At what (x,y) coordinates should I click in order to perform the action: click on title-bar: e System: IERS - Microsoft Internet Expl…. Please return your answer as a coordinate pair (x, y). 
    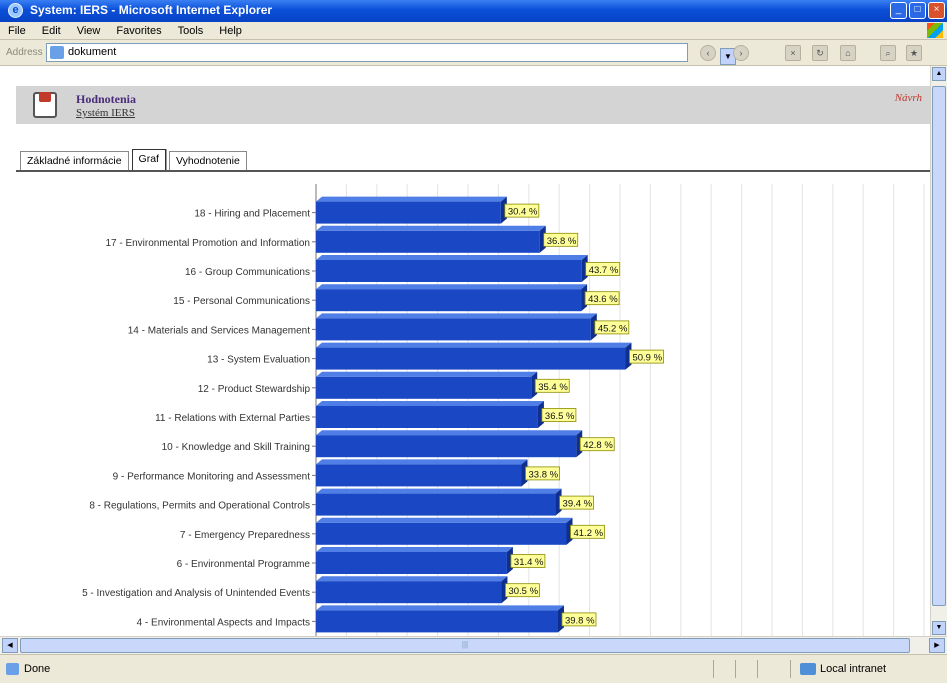
    Looking at the image, I should click on (473, 11).